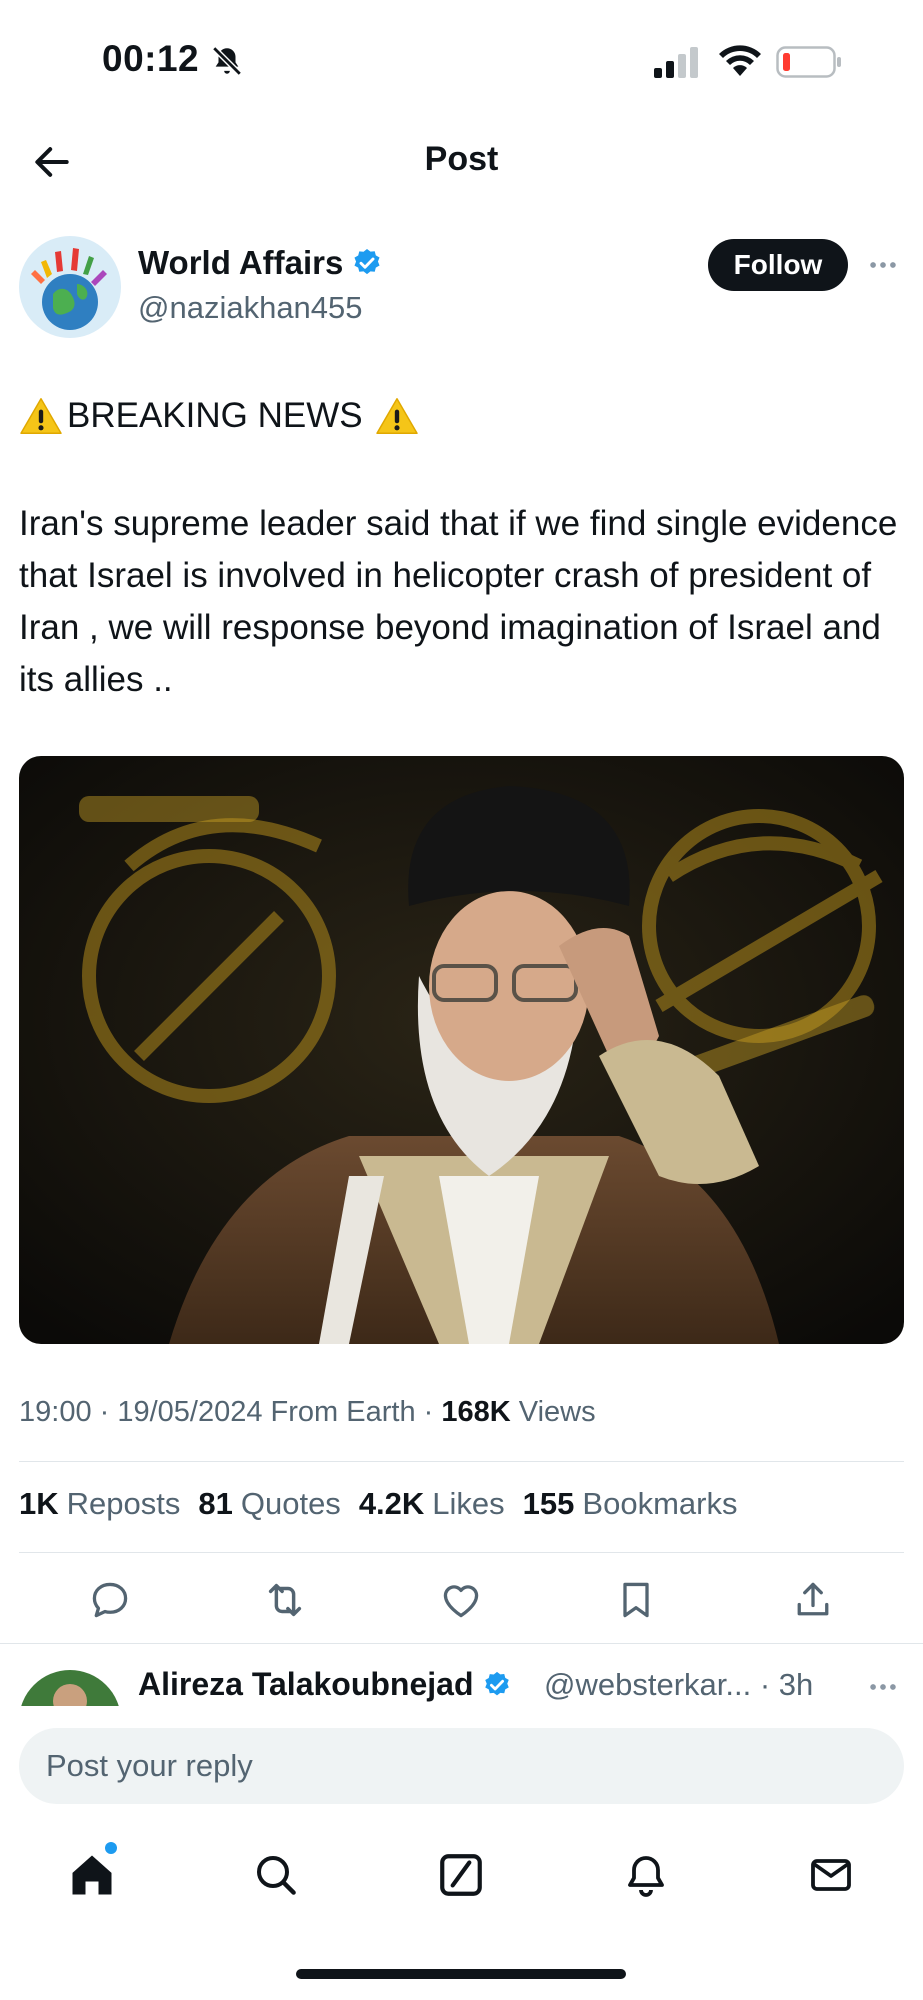 This screenshot has width=923, height=2000. Describe the element at coordinates (831, 1875) in the screenshot. I see `messages-icon` at that location.